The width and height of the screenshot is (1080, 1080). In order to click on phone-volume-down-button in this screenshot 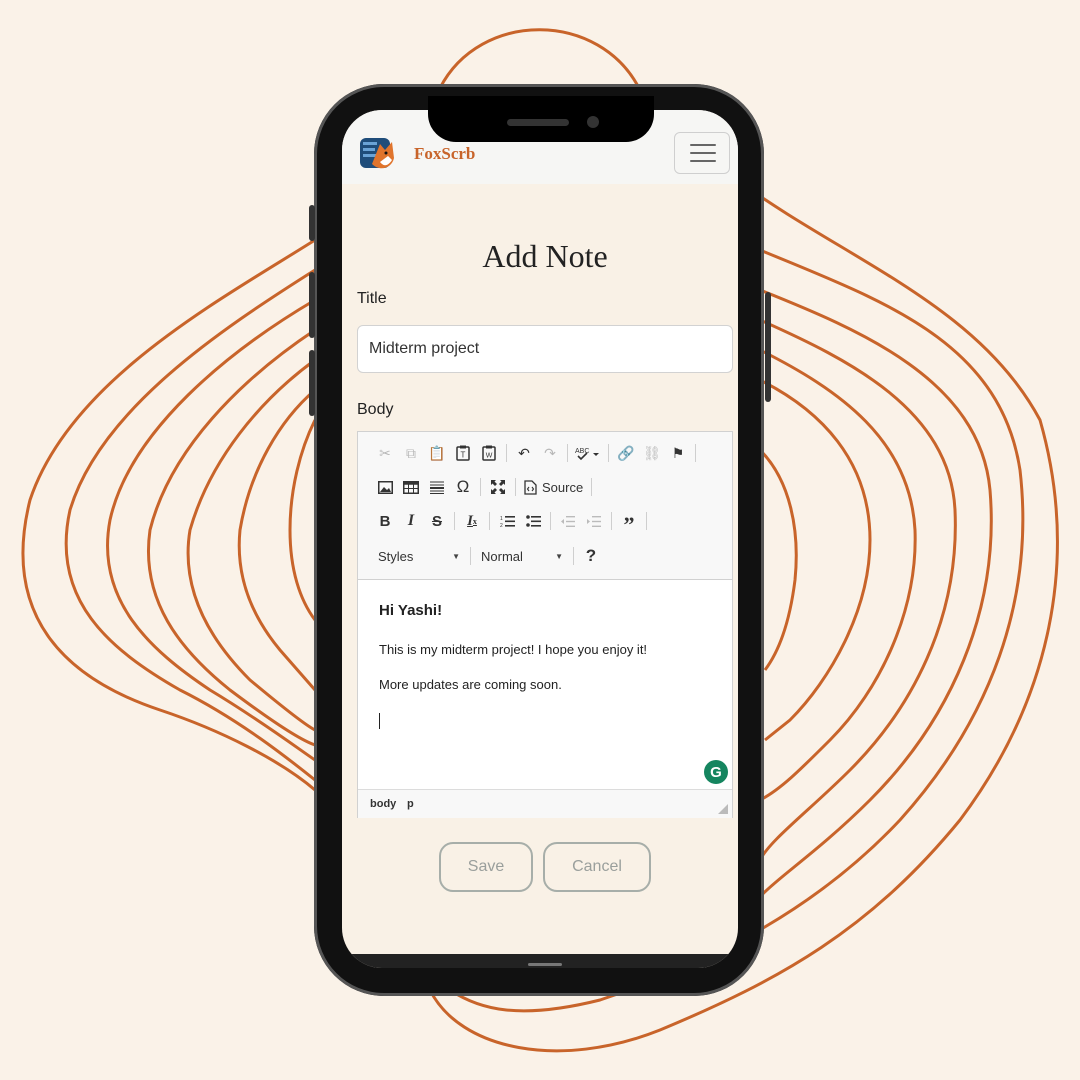, I will do `click(312, 383)`.